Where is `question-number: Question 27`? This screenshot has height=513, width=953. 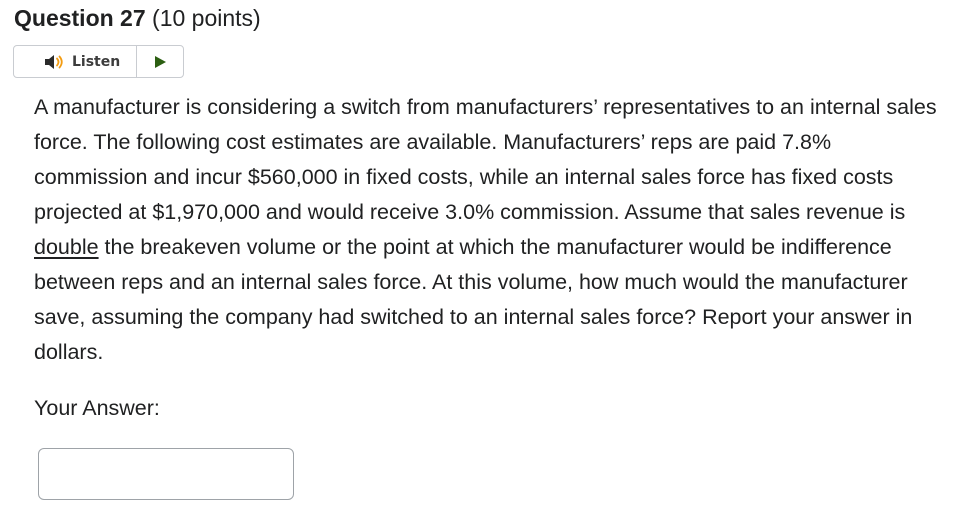 question-number: Question 27 is located at coordinates (80, 18).